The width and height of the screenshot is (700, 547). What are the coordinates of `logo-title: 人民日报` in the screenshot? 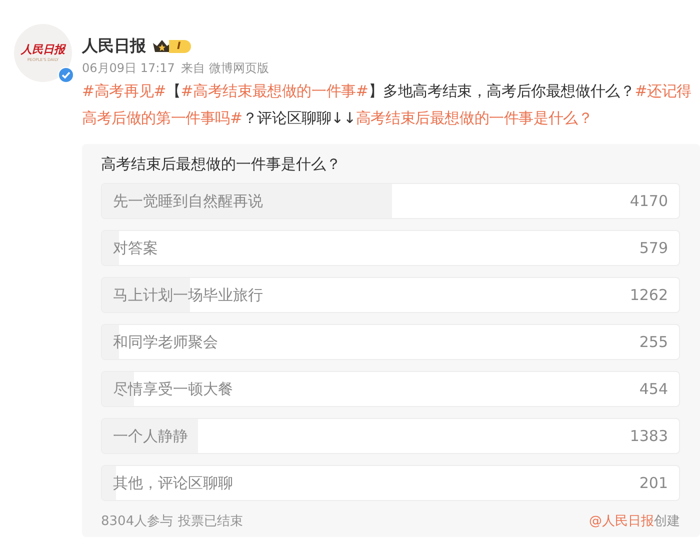 It's located at (43, 49).